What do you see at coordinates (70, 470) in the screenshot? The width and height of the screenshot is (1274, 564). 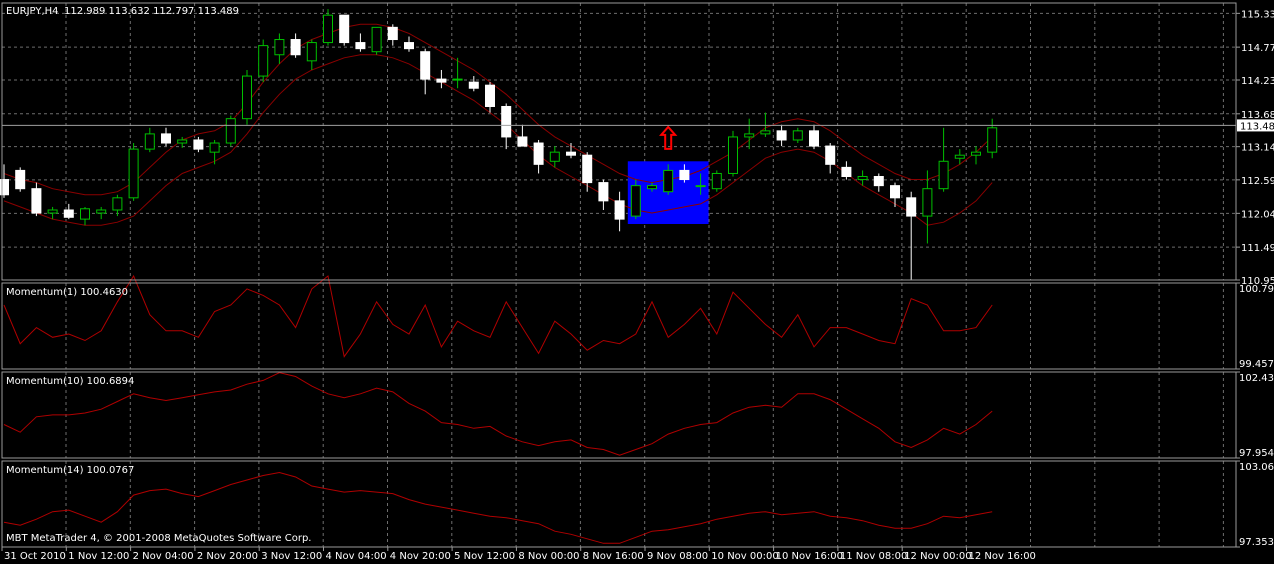 I see `momentum-14-title: Momentum(14) 100.0767` at bounding box center [70, 470].